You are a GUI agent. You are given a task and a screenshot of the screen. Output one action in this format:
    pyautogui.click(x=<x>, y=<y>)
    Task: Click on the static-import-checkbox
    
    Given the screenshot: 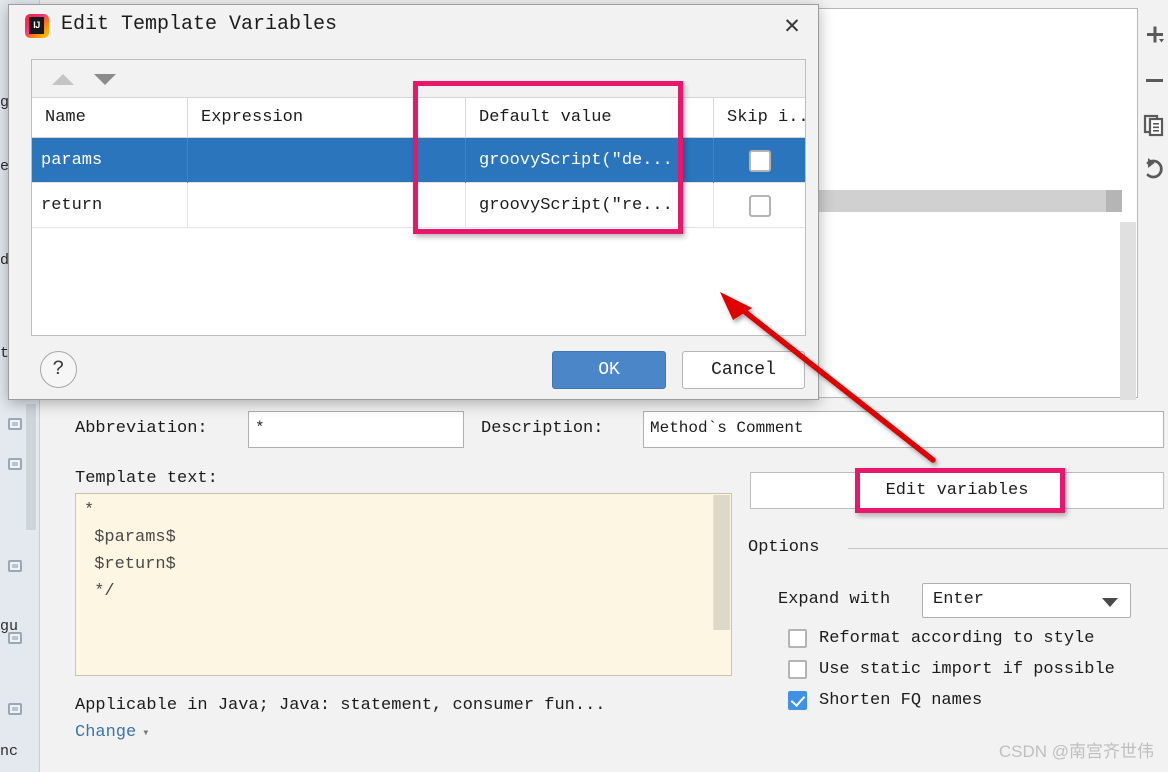 What is the action you would take?
    pyautogui.click(x=797, y=669)
    